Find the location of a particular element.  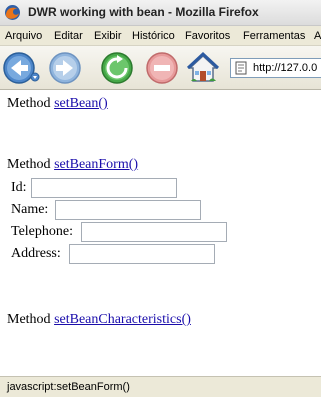

form-row-address: Address: is located at coordinates (116, 254).